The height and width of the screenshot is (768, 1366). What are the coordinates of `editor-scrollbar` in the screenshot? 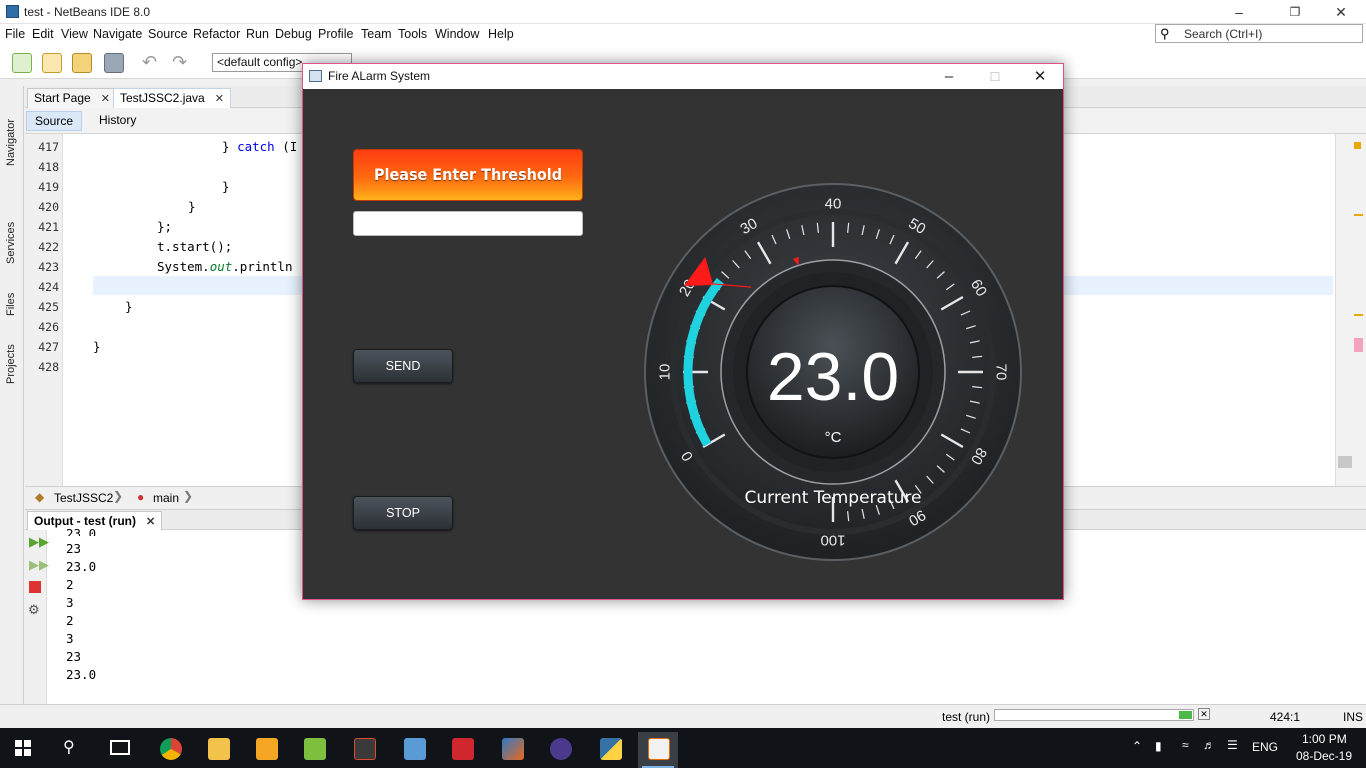 It's located at (1350, 310).